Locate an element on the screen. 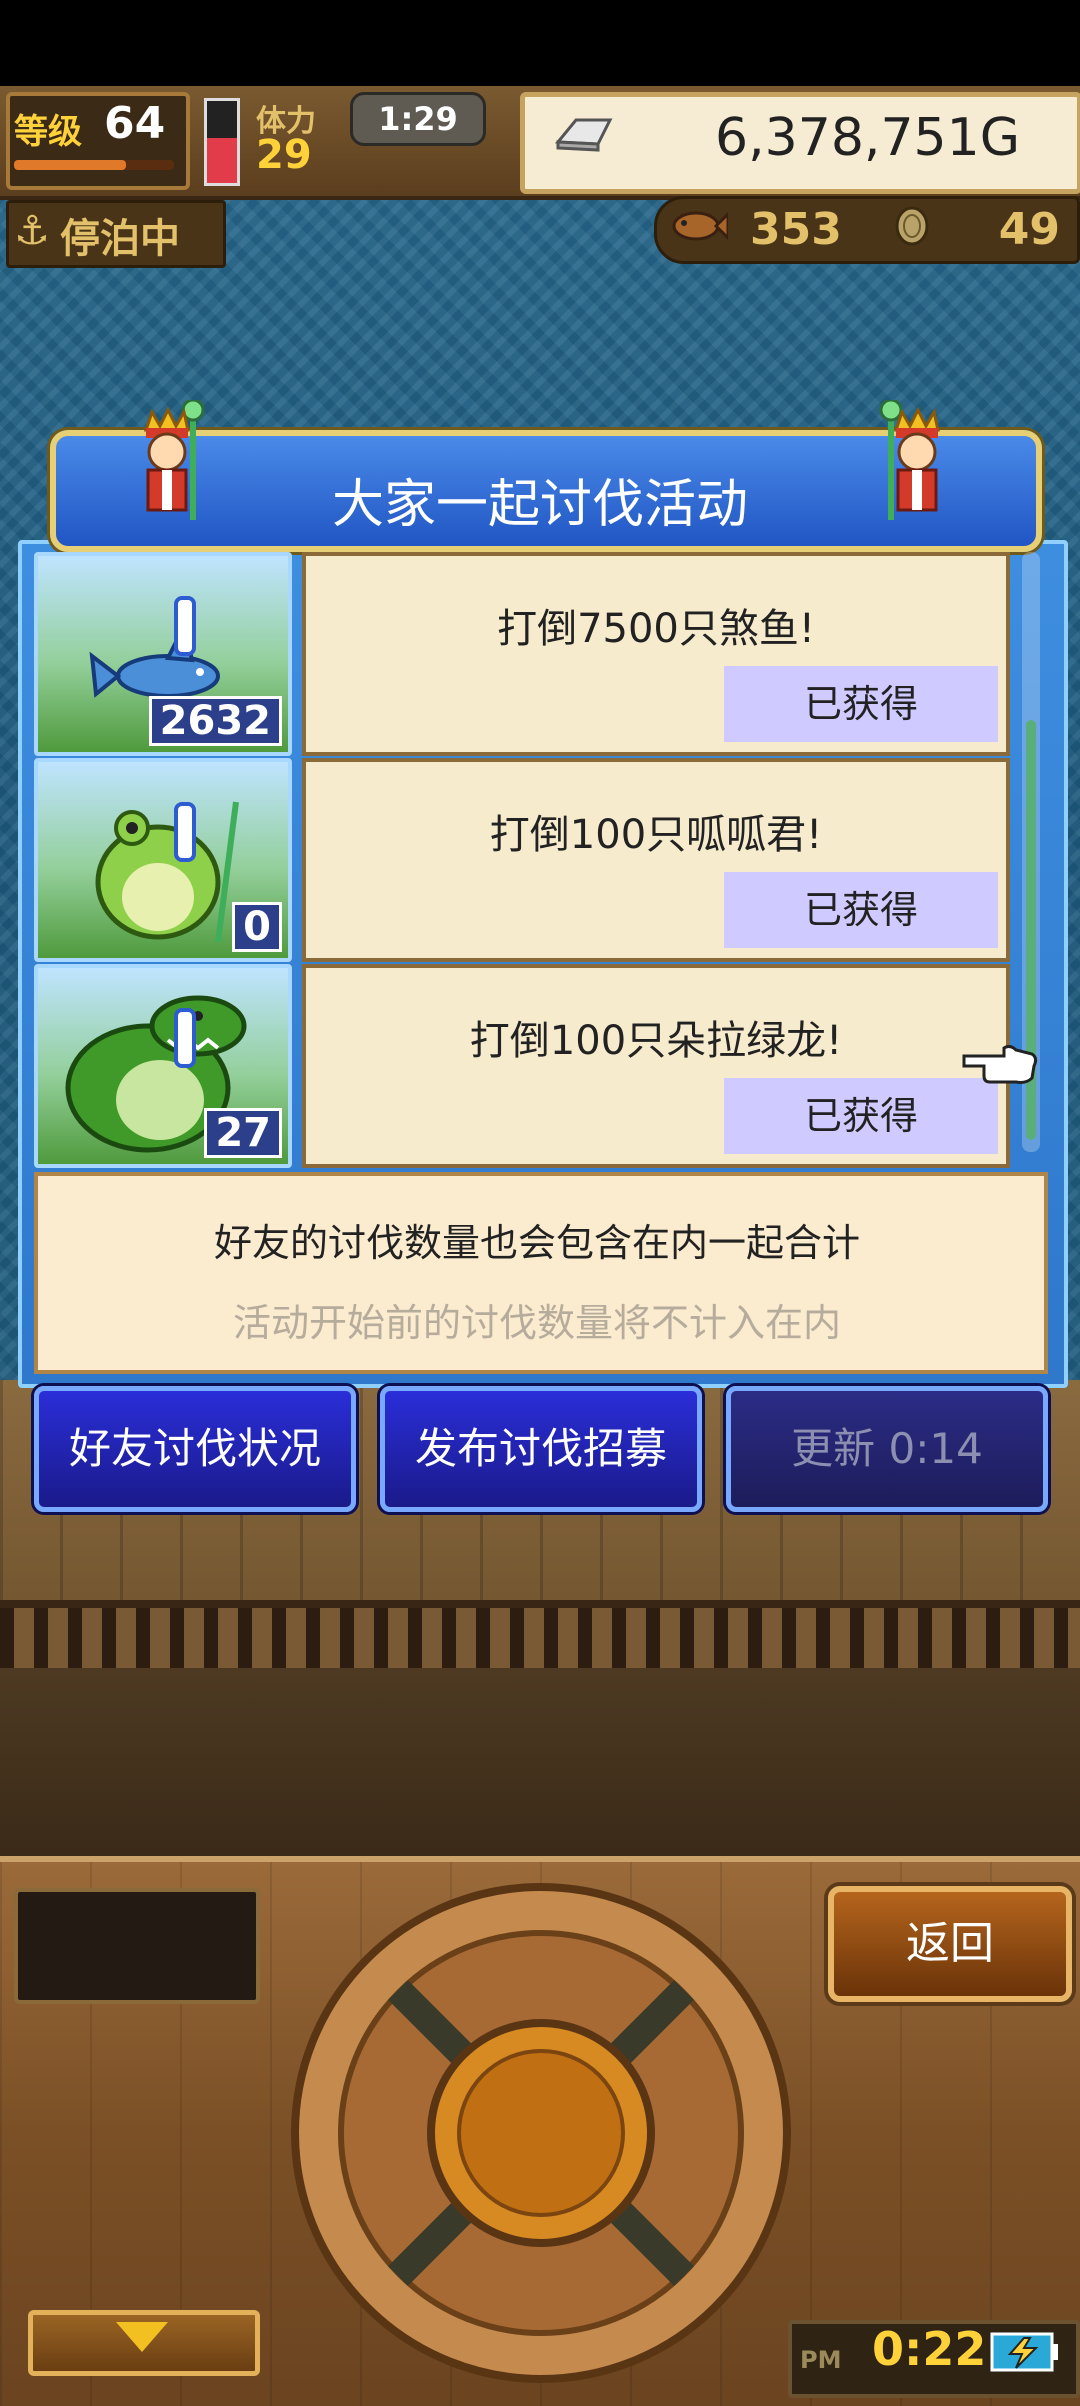 The image size is (1080, 2406). clock-ampm: PM is located at coordinates (821, 2360).